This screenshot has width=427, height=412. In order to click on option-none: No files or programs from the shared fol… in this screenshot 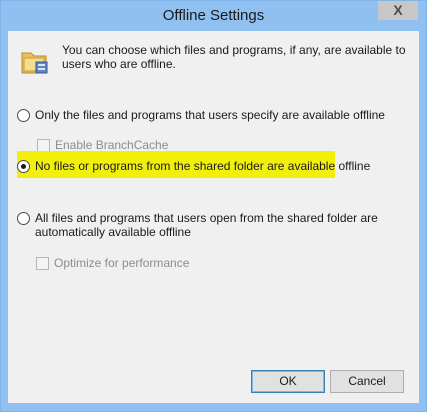, I will do `click(193, 166)`.